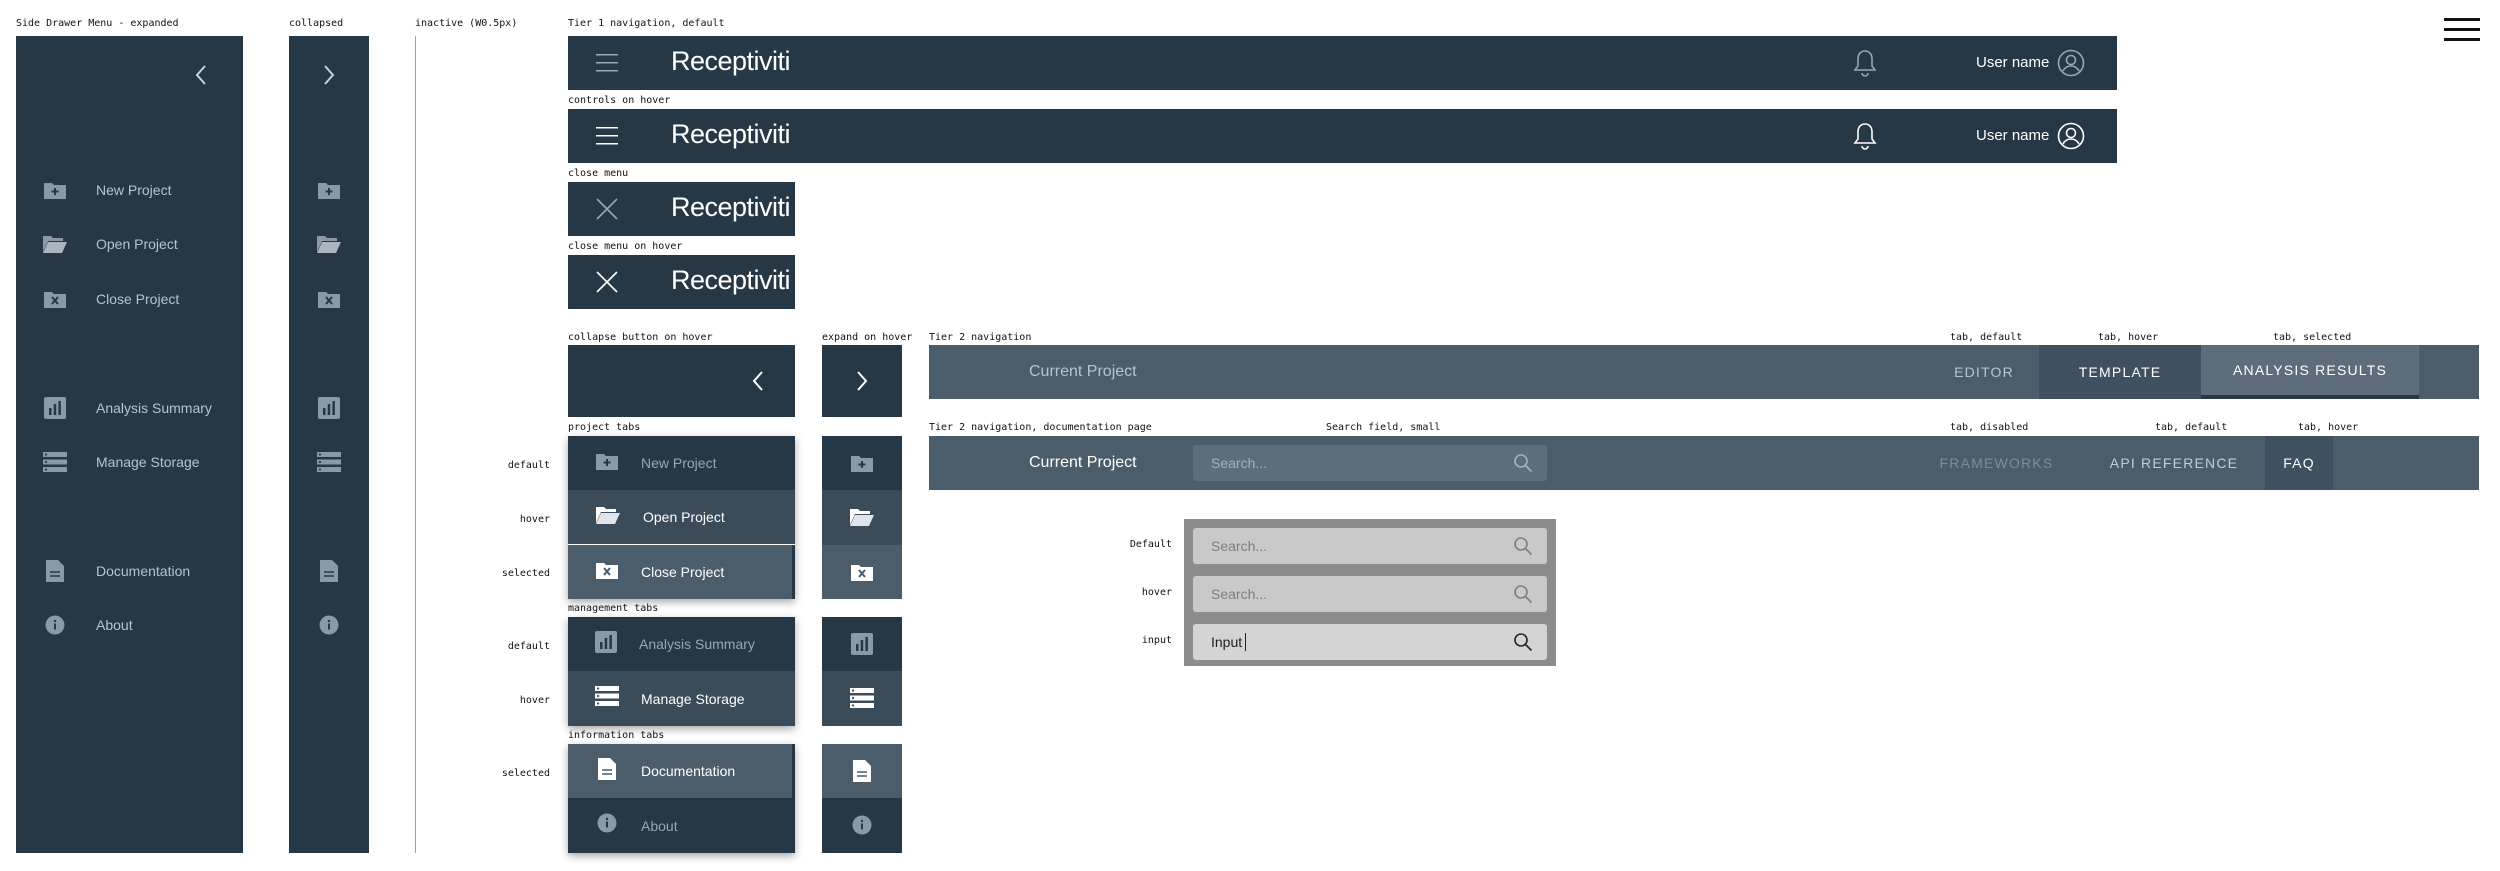 Image resolution: width=2500 pixels, height=871 pixels. I want to click on expand-chevron-right-icon, so click(329, 77).